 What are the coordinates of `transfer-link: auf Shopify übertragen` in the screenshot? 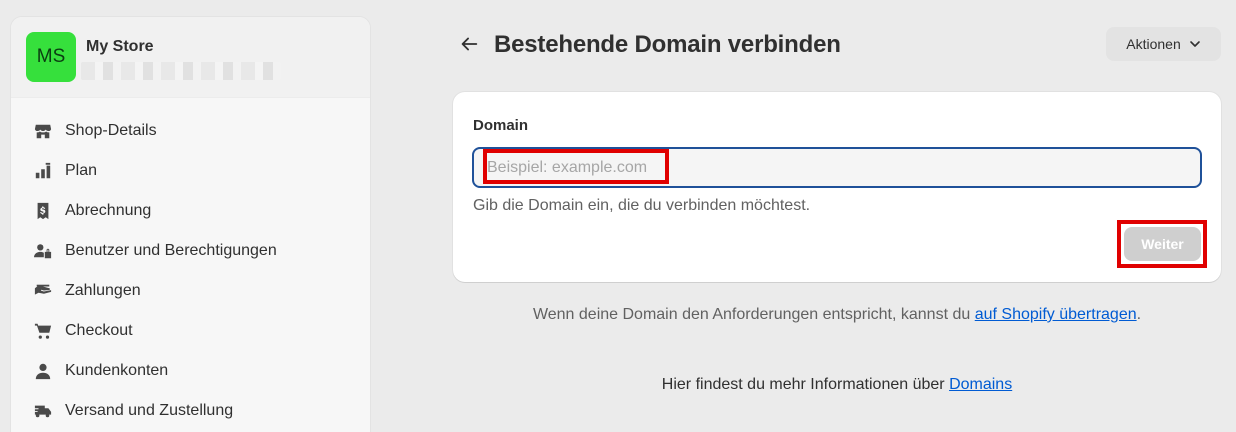 It's located at (1056, 314).